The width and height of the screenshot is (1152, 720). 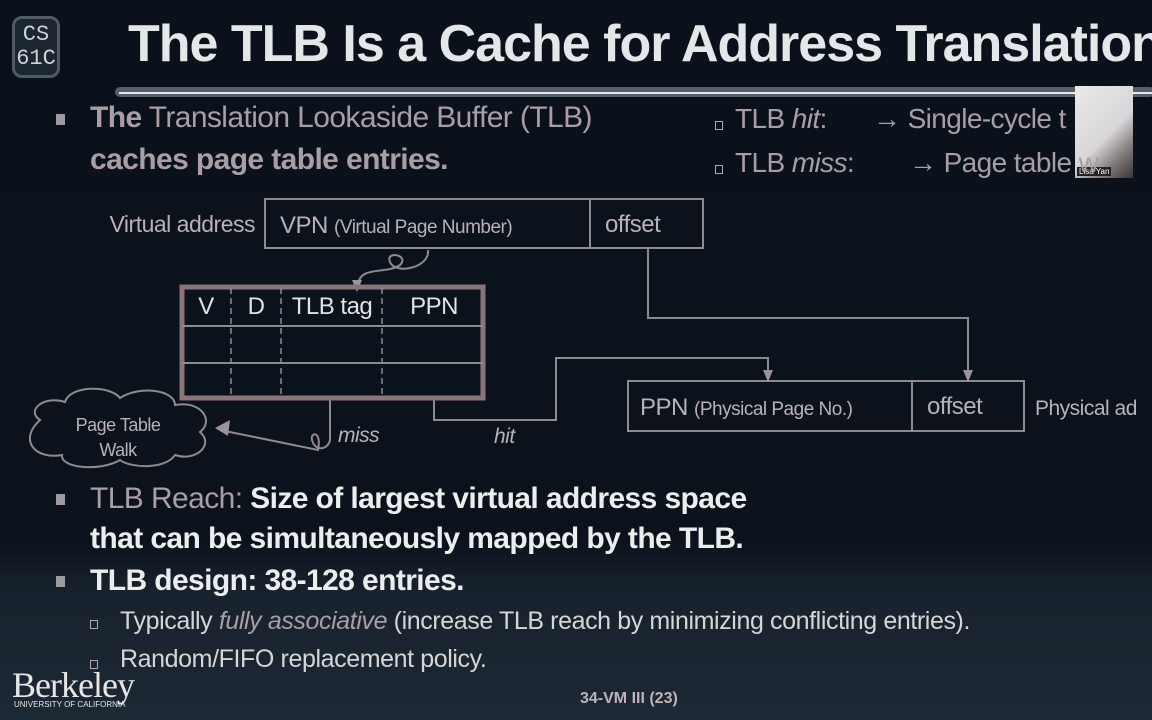 What do you see at coordinates (773, 409) in the screenshot?
I see `ppn-desc: (Physical Page No.)` at bounding box center [773, 409].